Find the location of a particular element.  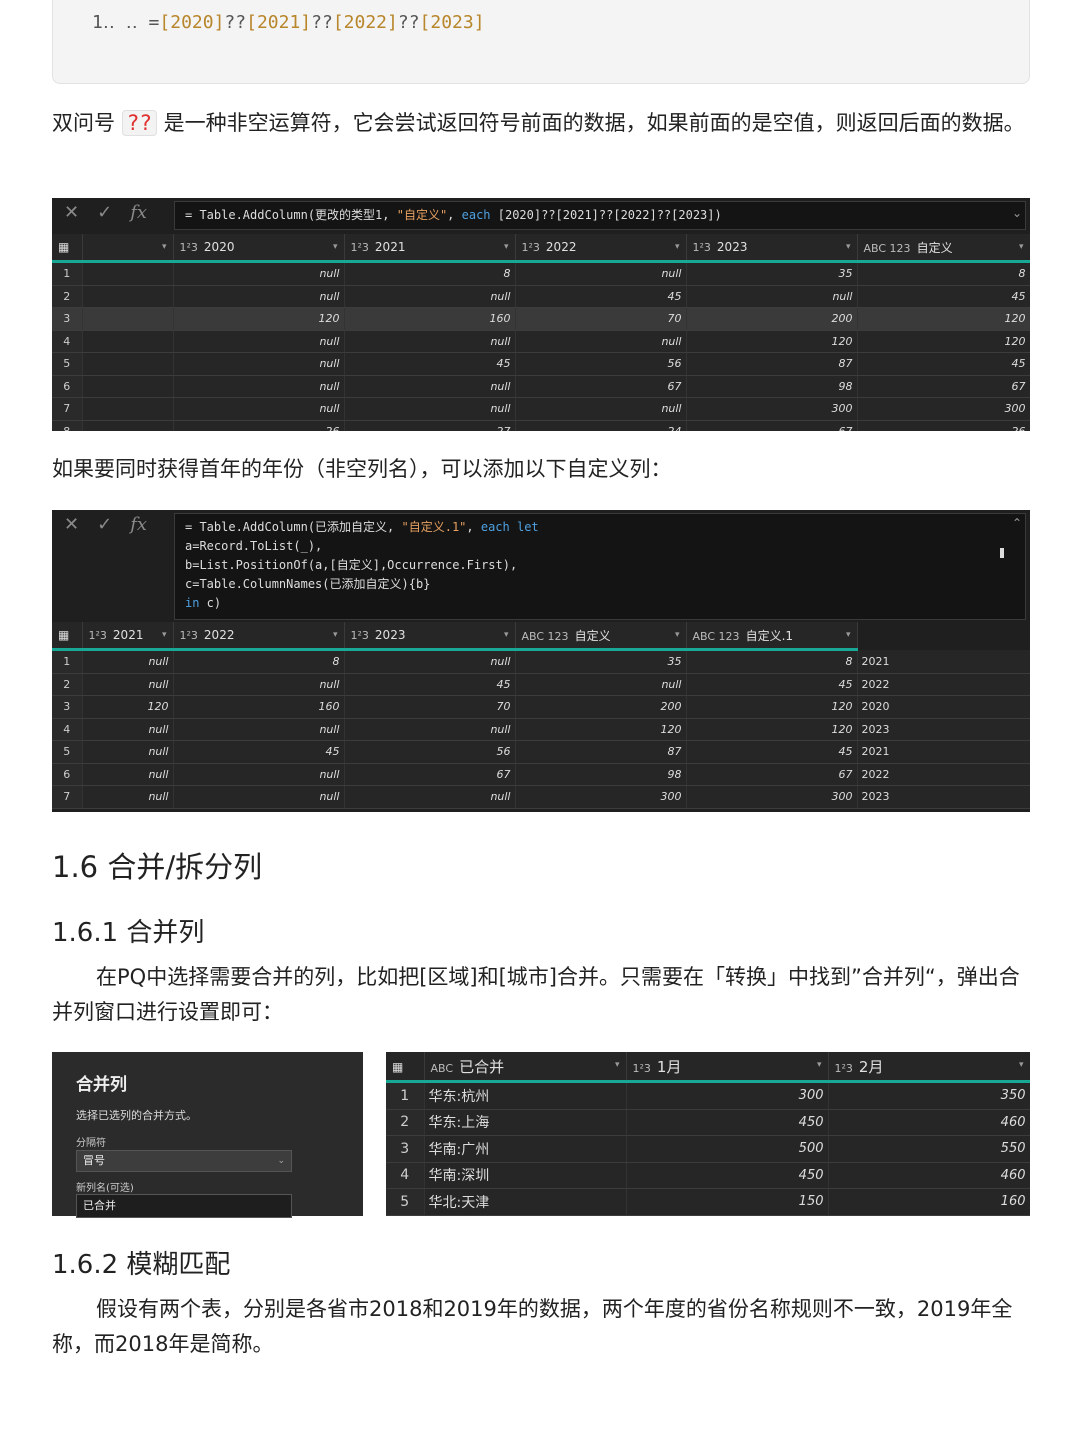

column-header: ▾ is located at coordinates (128, 248).